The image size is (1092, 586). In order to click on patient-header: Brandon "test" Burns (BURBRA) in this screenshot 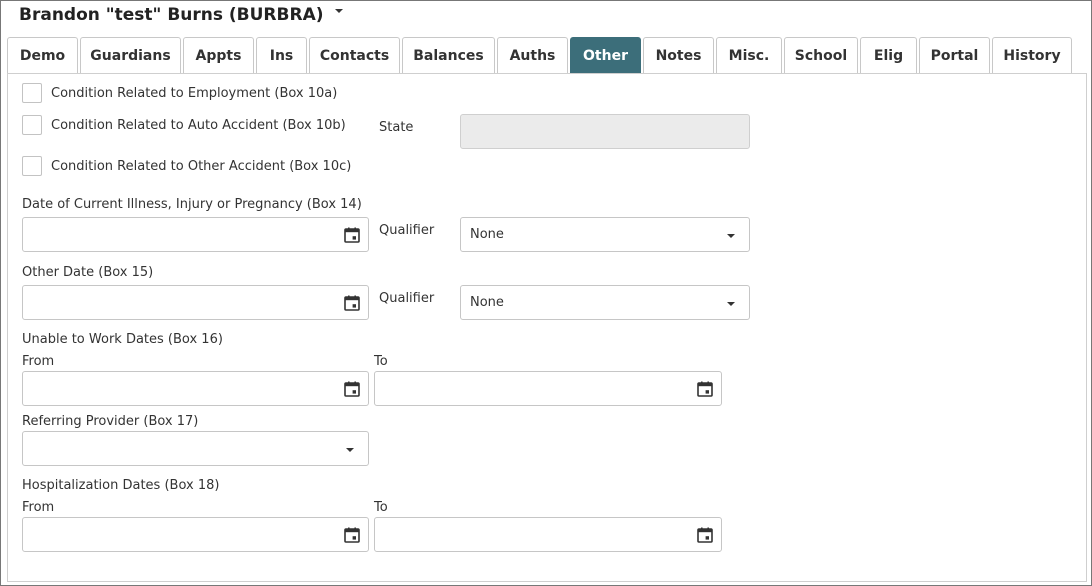, I will do `click(181, 15)`.